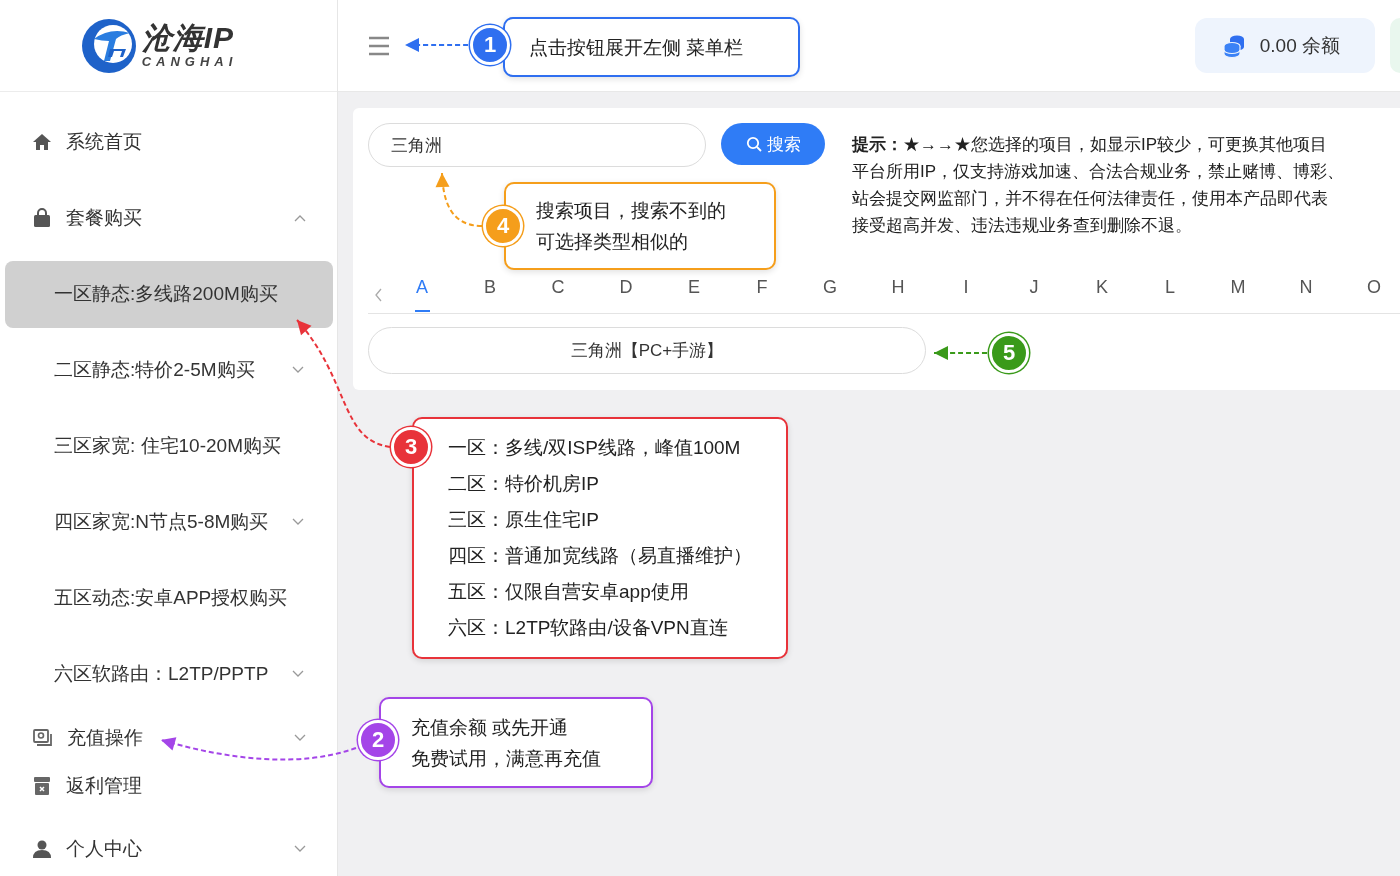 The height and width of the screenshot is (876, 1400). I want to click on callout-text: 搜索项目，搜索不到的, so click(631, 211).